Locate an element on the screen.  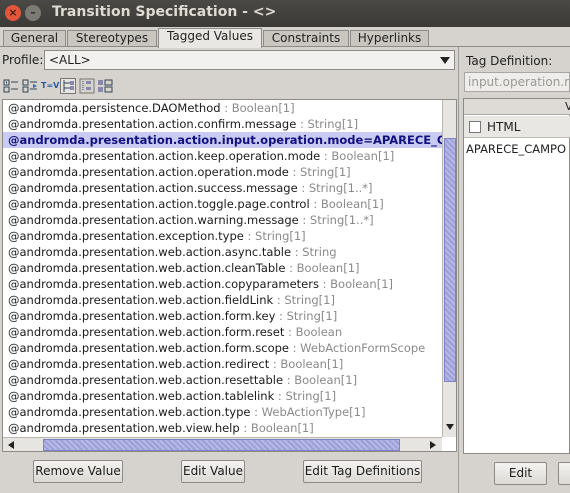
flat-view-icon is located at coordinates (87, 86).